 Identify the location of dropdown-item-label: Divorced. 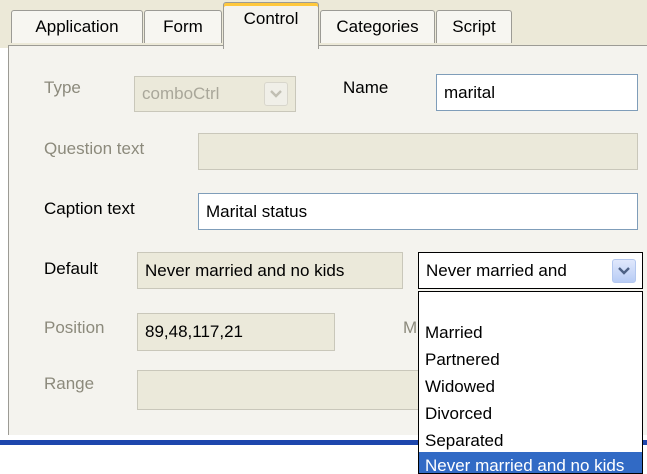
(459, 413).